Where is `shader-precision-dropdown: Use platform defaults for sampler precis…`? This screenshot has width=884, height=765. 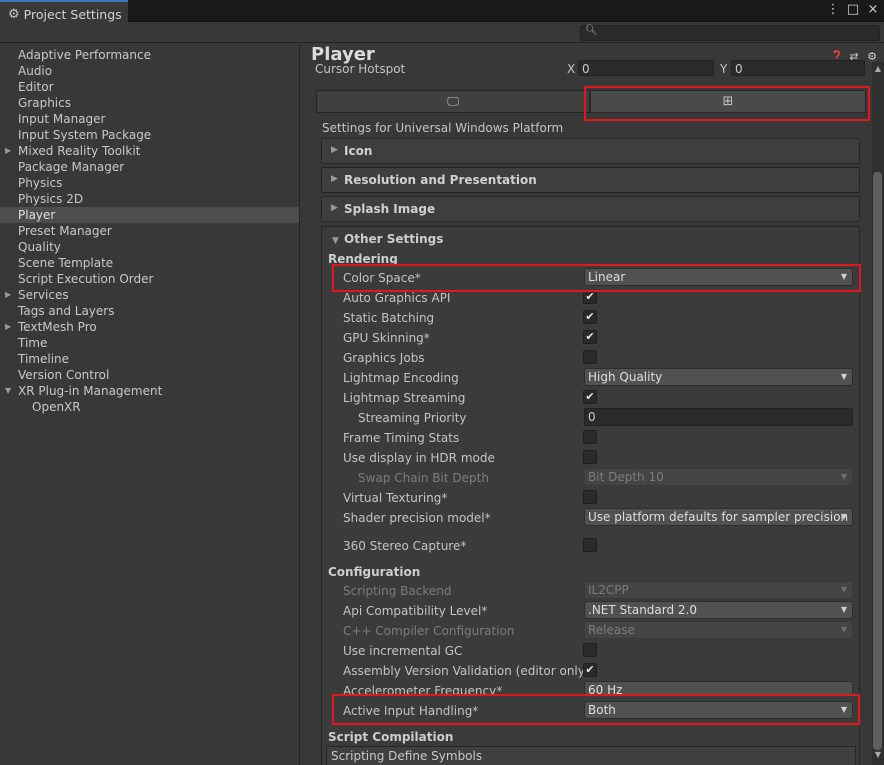 shader-precision-dropdown: Use platform defaults for sampler precis… is located at coordinates (718, 517).